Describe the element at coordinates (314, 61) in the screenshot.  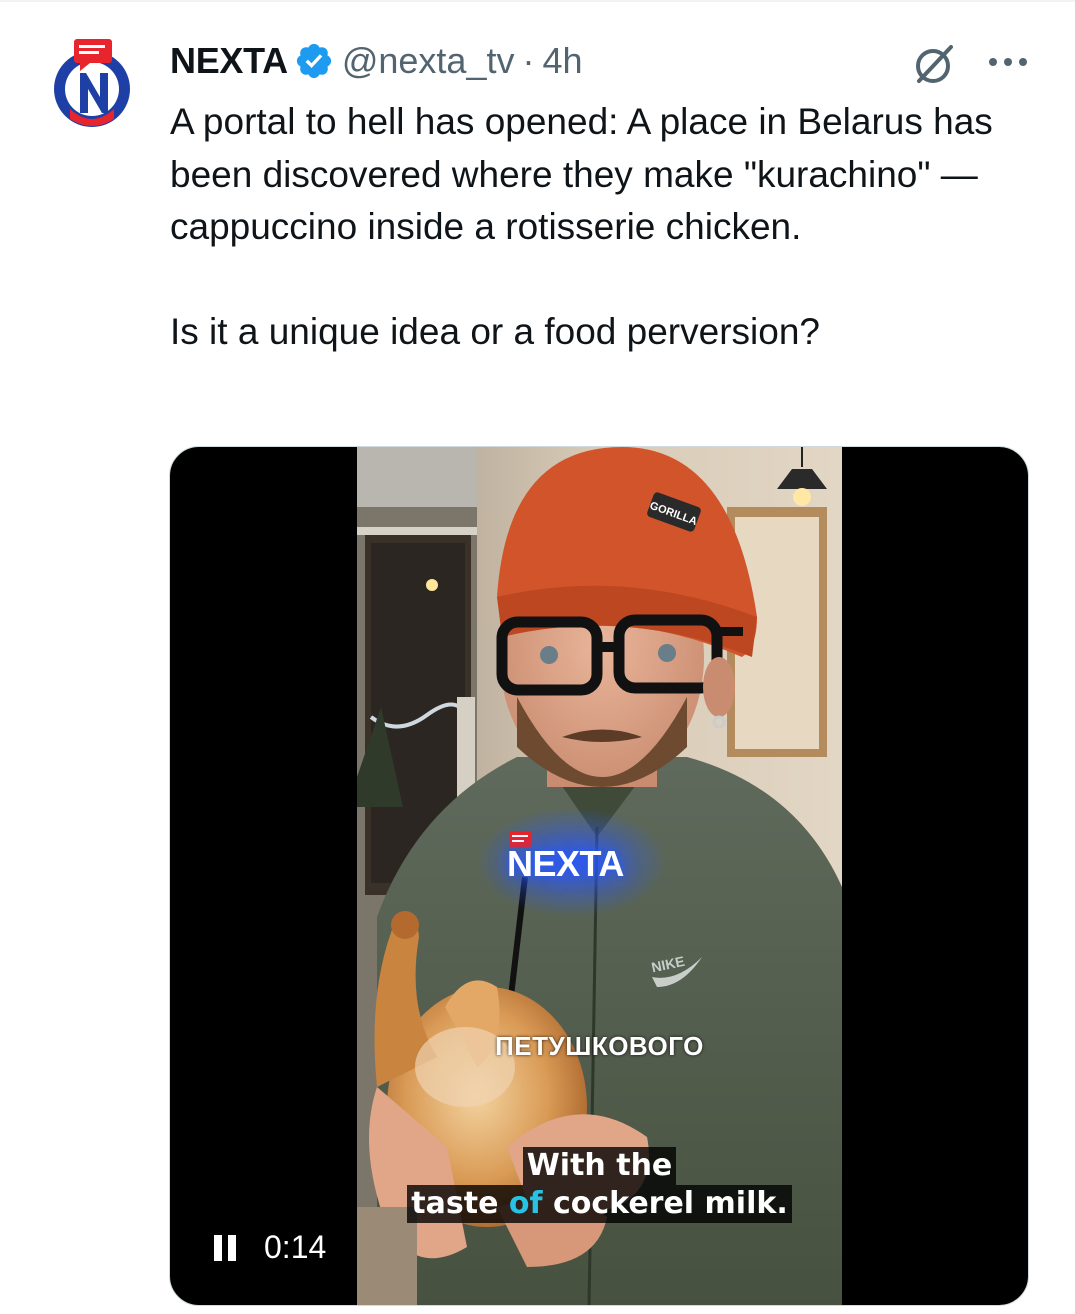
I see `verified-badge-icon` at that location.